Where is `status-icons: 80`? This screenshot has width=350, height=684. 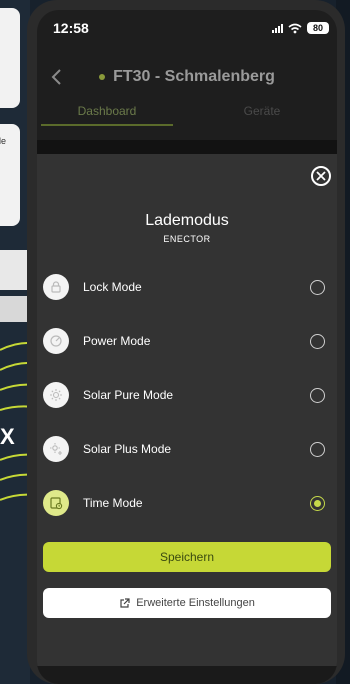
status-icons: 80 is located at coordinates (300, 28).